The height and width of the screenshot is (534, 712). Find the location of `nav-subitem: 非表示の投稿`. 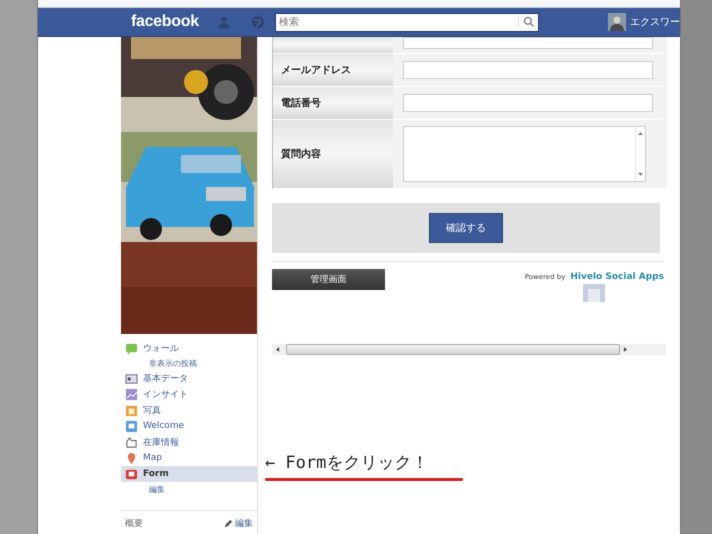

nav-subitem: 非表示の投稿 is located at coordinates (158, 363).